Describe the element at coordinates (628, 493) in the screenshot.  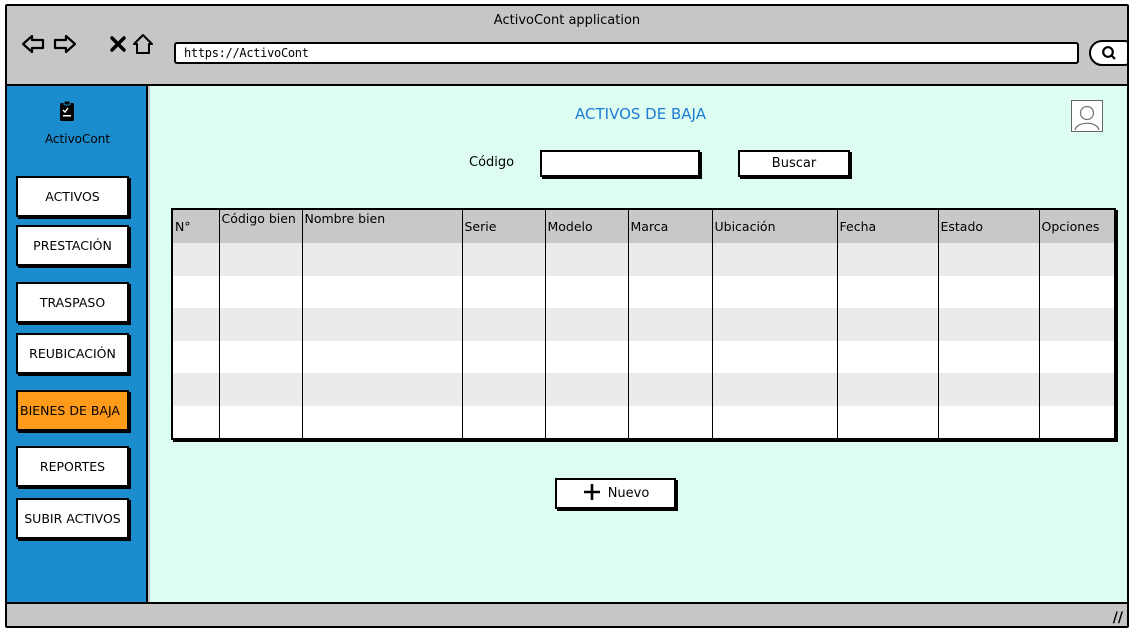
I see `nuevo-button-label: Nuevo` at that location.